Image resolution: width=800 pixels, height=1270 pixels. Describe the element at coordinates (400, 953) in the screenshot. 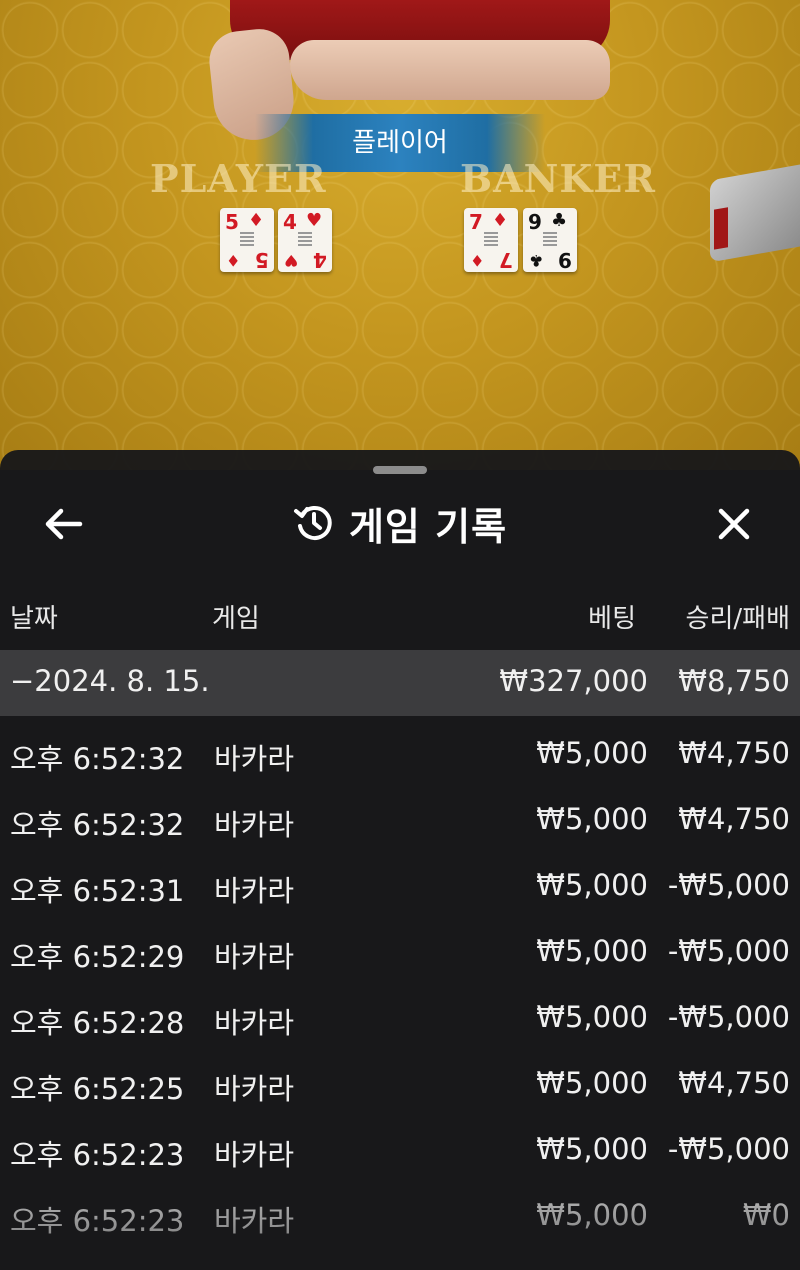

I see `history-row: 오후 6:52:29 바카라 ₩5,000 -₩5,000` at that location.